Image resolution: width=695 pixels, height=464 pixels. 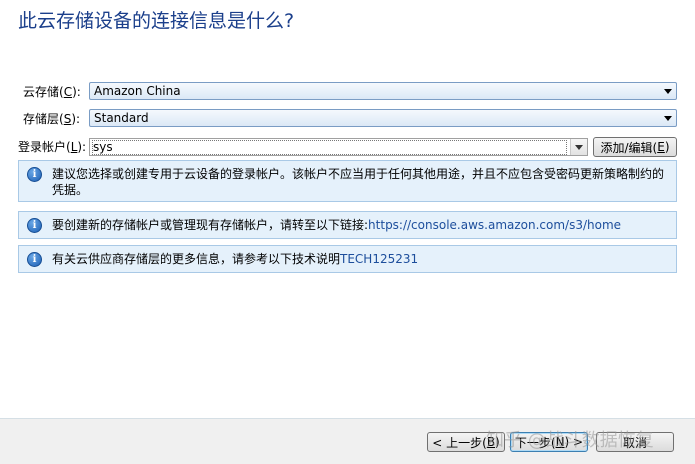 I want to click on storage-tier-label-prefix: 存储层(, so click(x=43, y=119).